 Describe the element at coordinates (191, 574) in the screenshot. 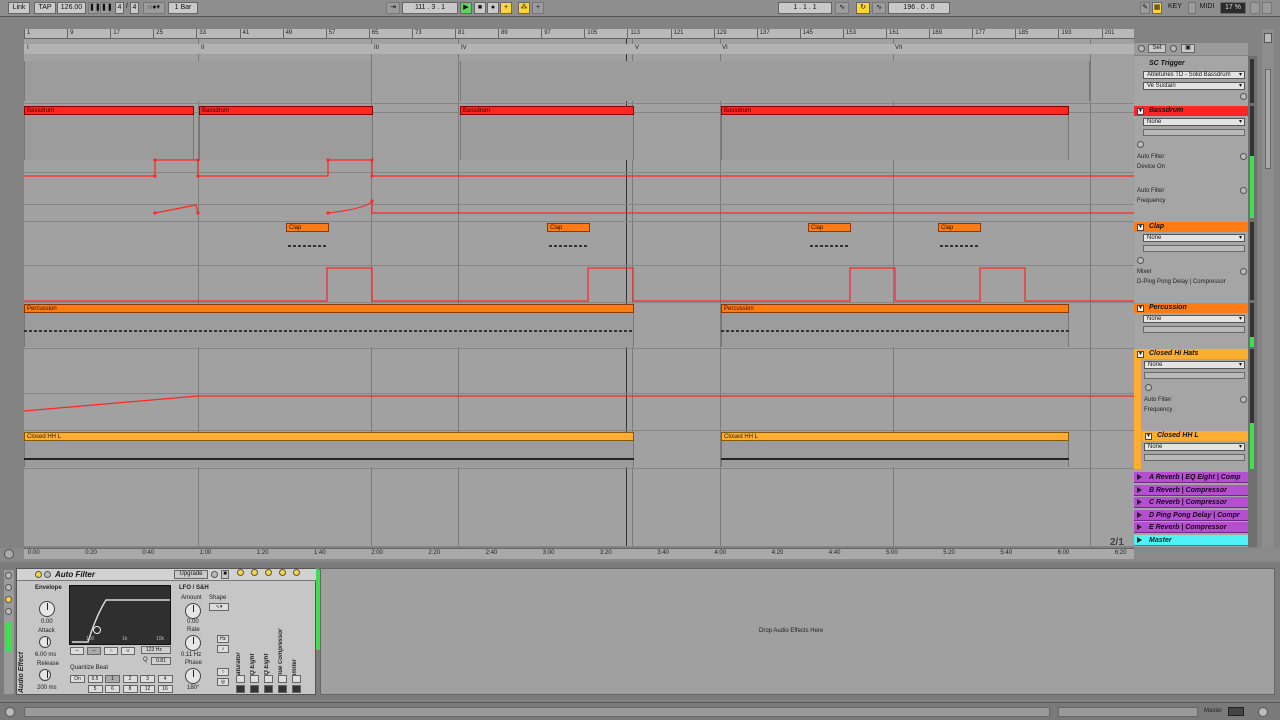

I see `upgrade-button: Upgrade` at that location.